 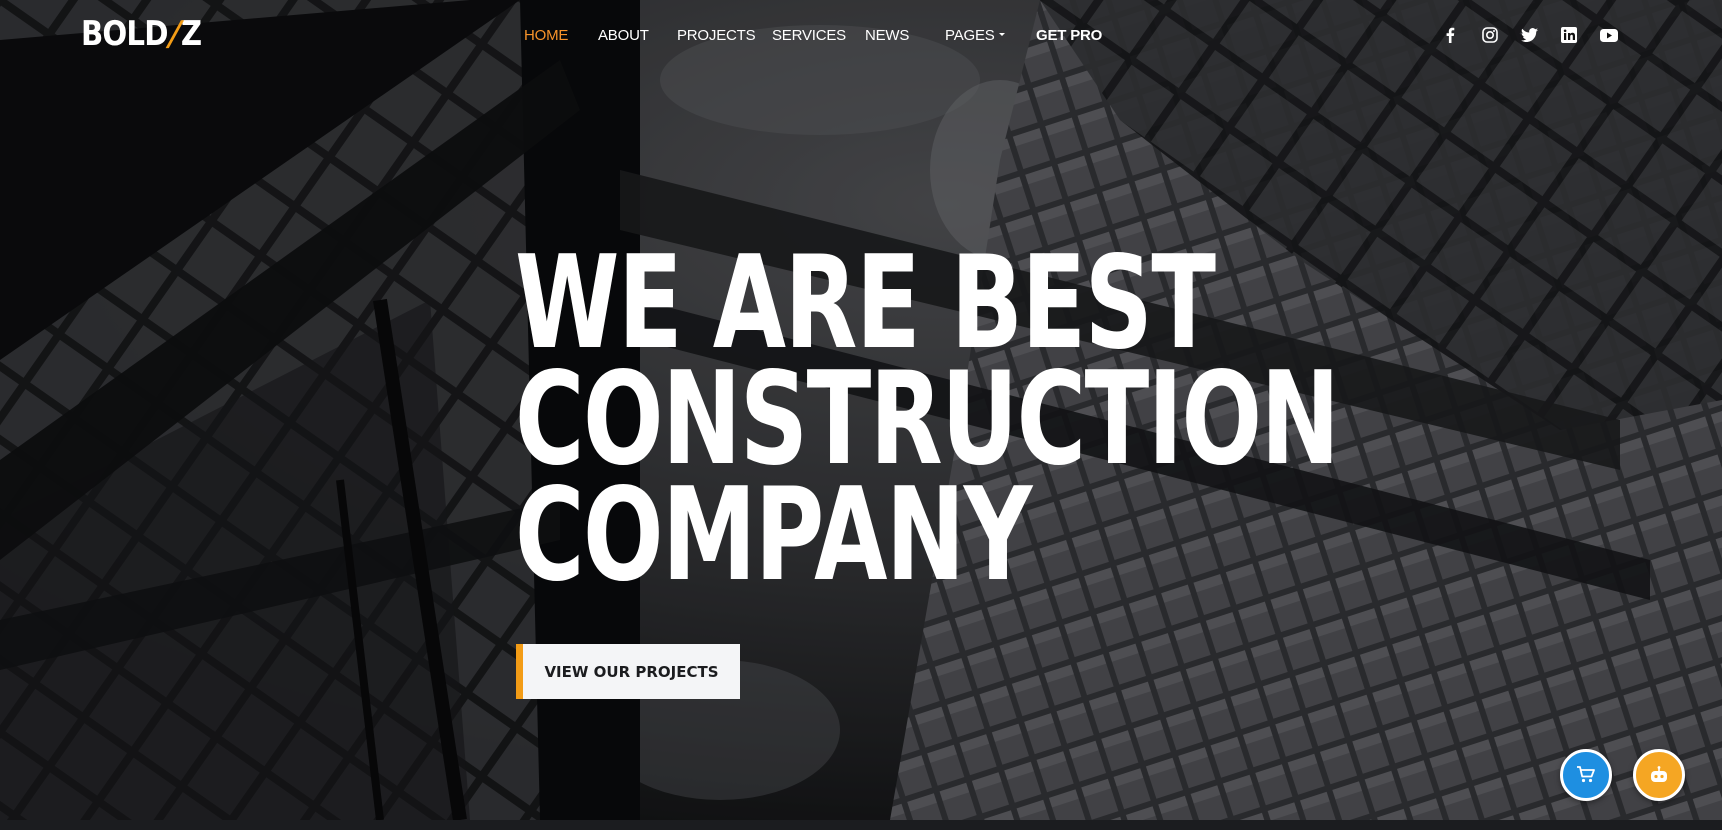 I want to click on nav-get-pro: GET PRO, so click(x=1069, y=36).